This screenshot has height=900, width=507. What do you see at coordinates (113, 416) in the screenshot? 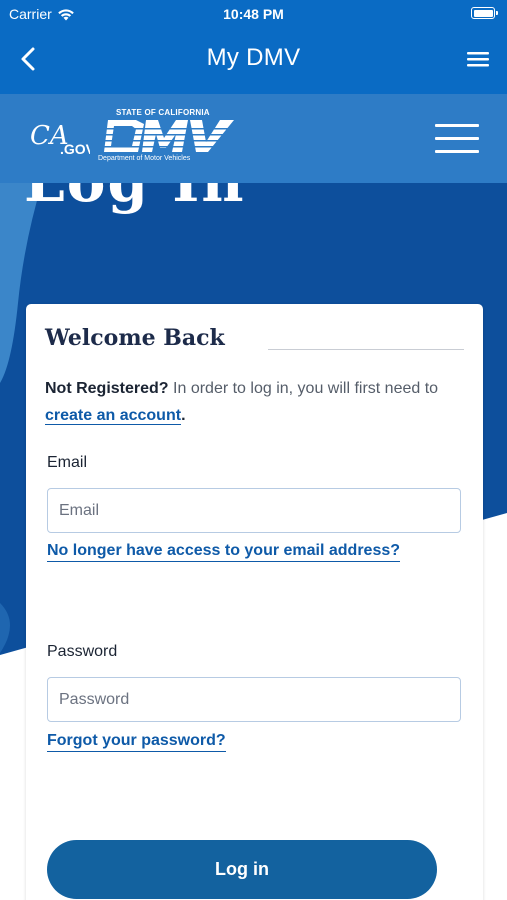
I see `create-account-link: create an account` at bounding box center [113, 416].